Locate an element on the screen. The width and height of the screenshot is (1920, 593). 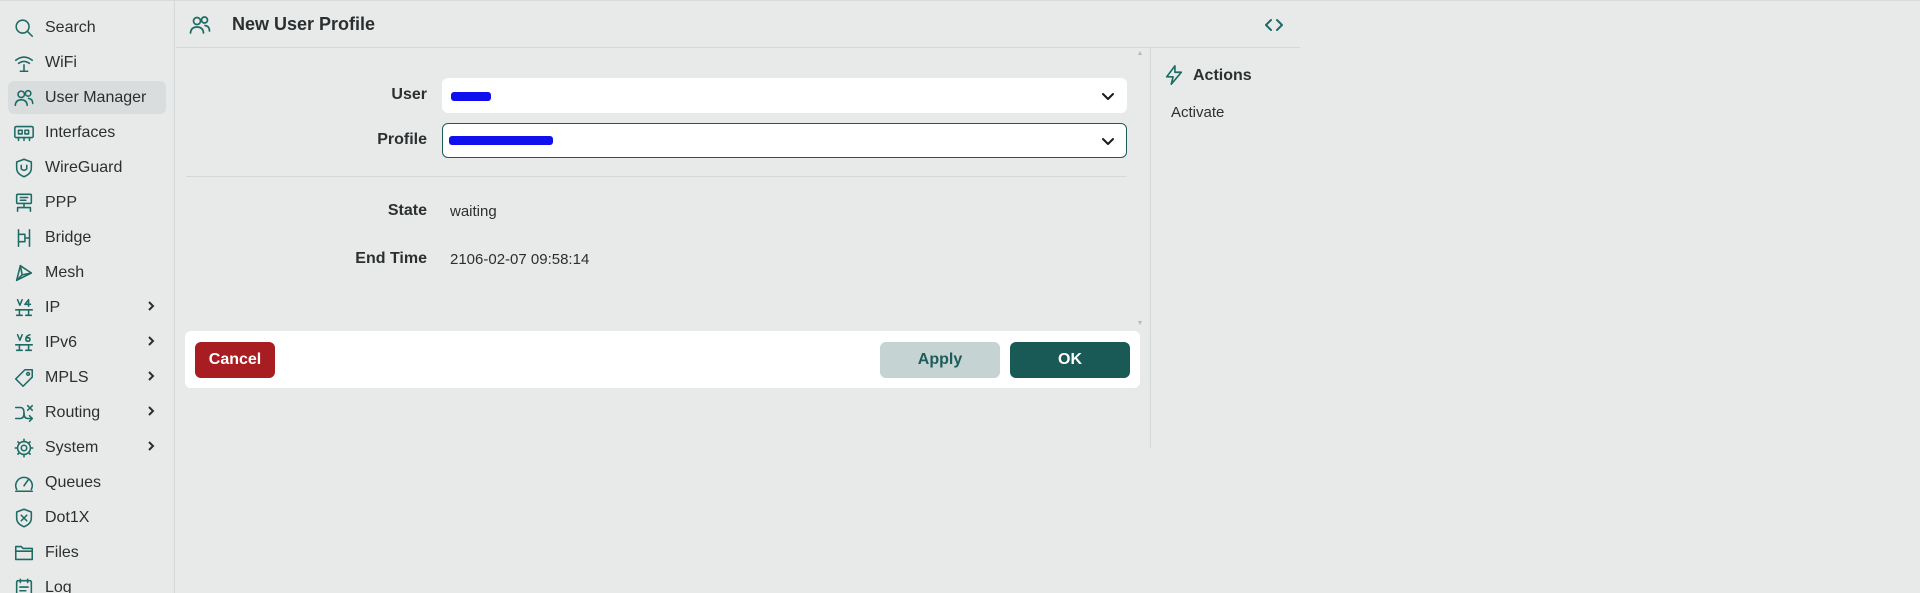
scroll-down-icon: ▼ is located at coordinates (1140, 324).